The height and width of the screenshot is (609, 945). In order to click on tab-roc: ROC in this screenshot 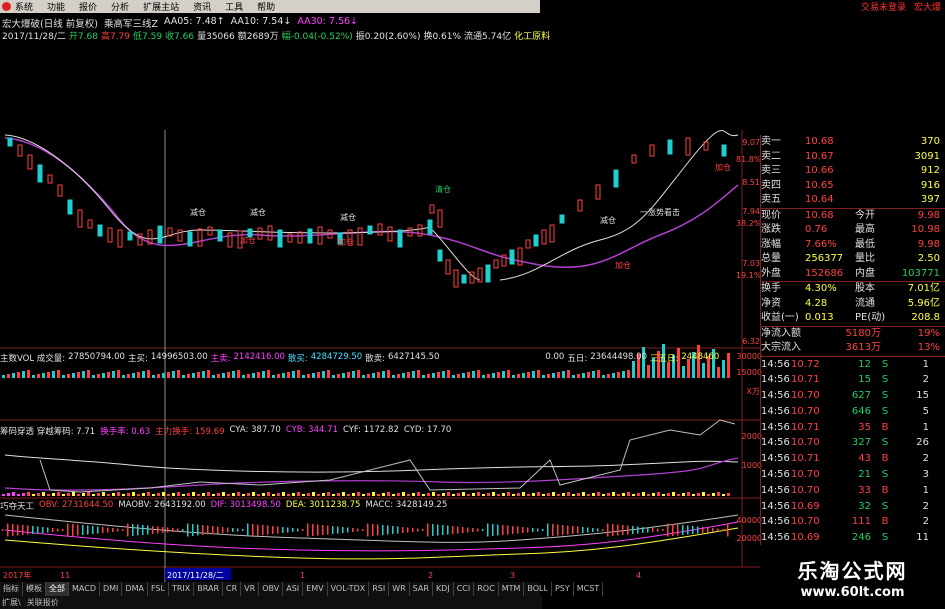, I will do `click(486, 589)`.